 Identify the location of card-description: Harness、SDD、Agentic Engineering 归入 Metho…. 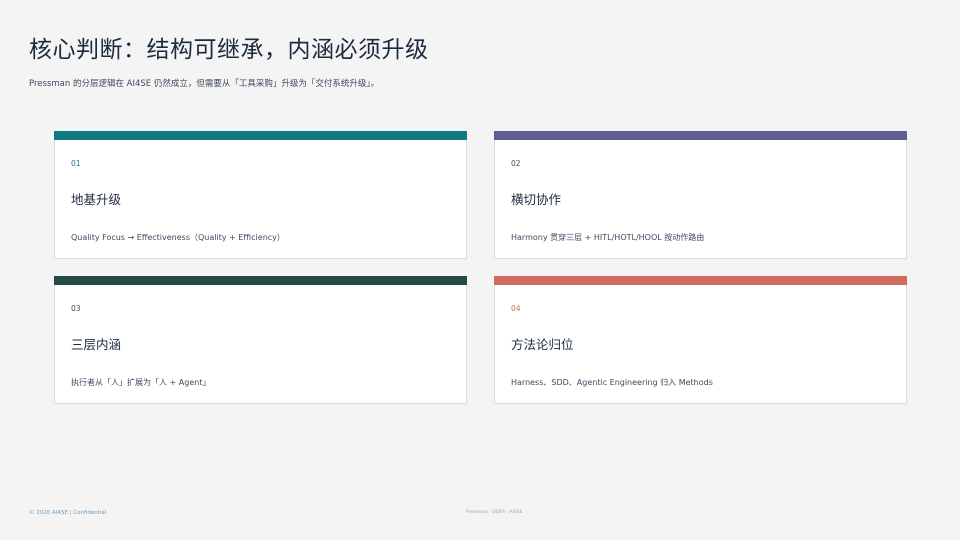
(612, 382).